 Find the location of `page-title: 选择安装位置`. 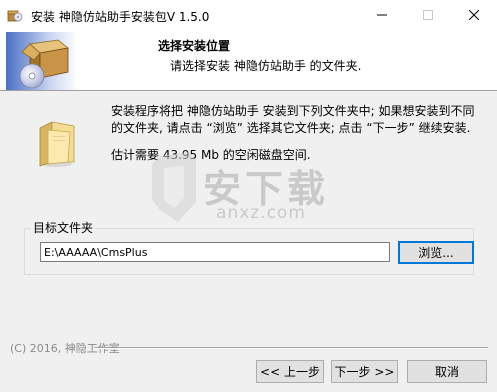

page-title: 选择安装位置 is located at coordinates (194, 46).